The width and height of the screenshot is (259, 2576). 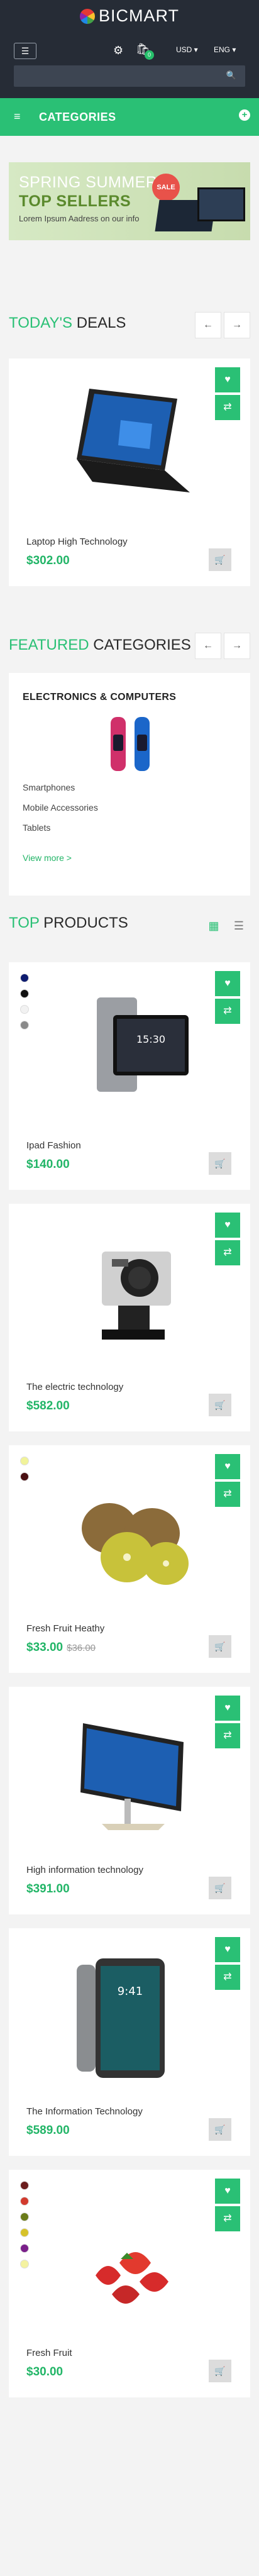 What do you see at coordinates (79, 218) in the screenshot?
I see `banner-line-3: Lorem Ipsum Aadress on our info` at bounding box center [79, 218].